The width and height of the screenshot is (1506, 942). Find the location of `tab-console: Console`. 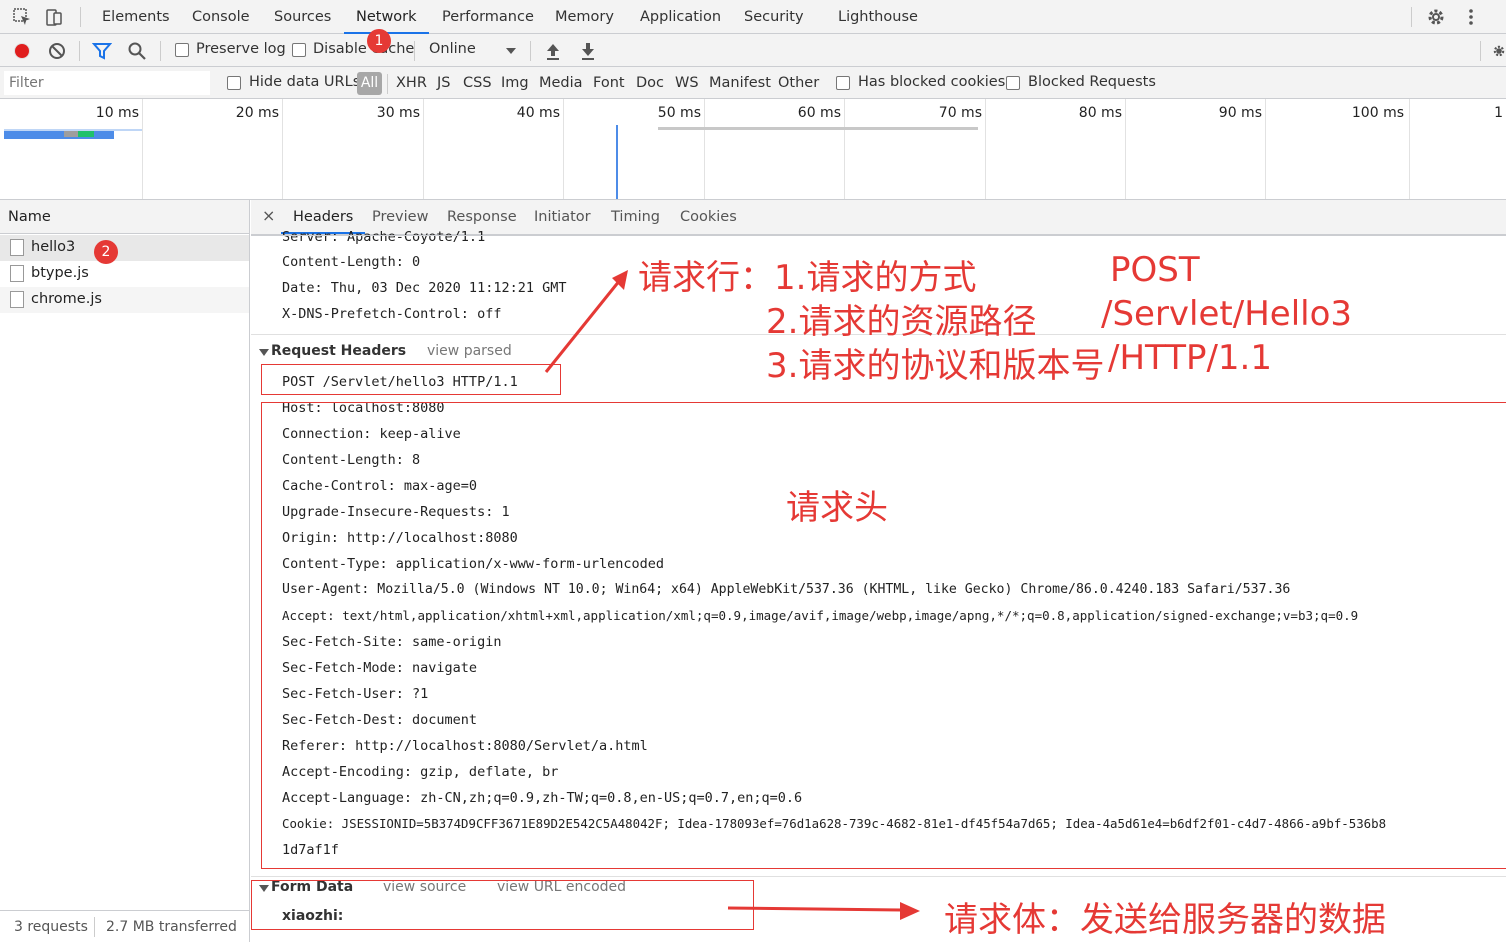

tab-console: Console is located at coordinates (221, 17).